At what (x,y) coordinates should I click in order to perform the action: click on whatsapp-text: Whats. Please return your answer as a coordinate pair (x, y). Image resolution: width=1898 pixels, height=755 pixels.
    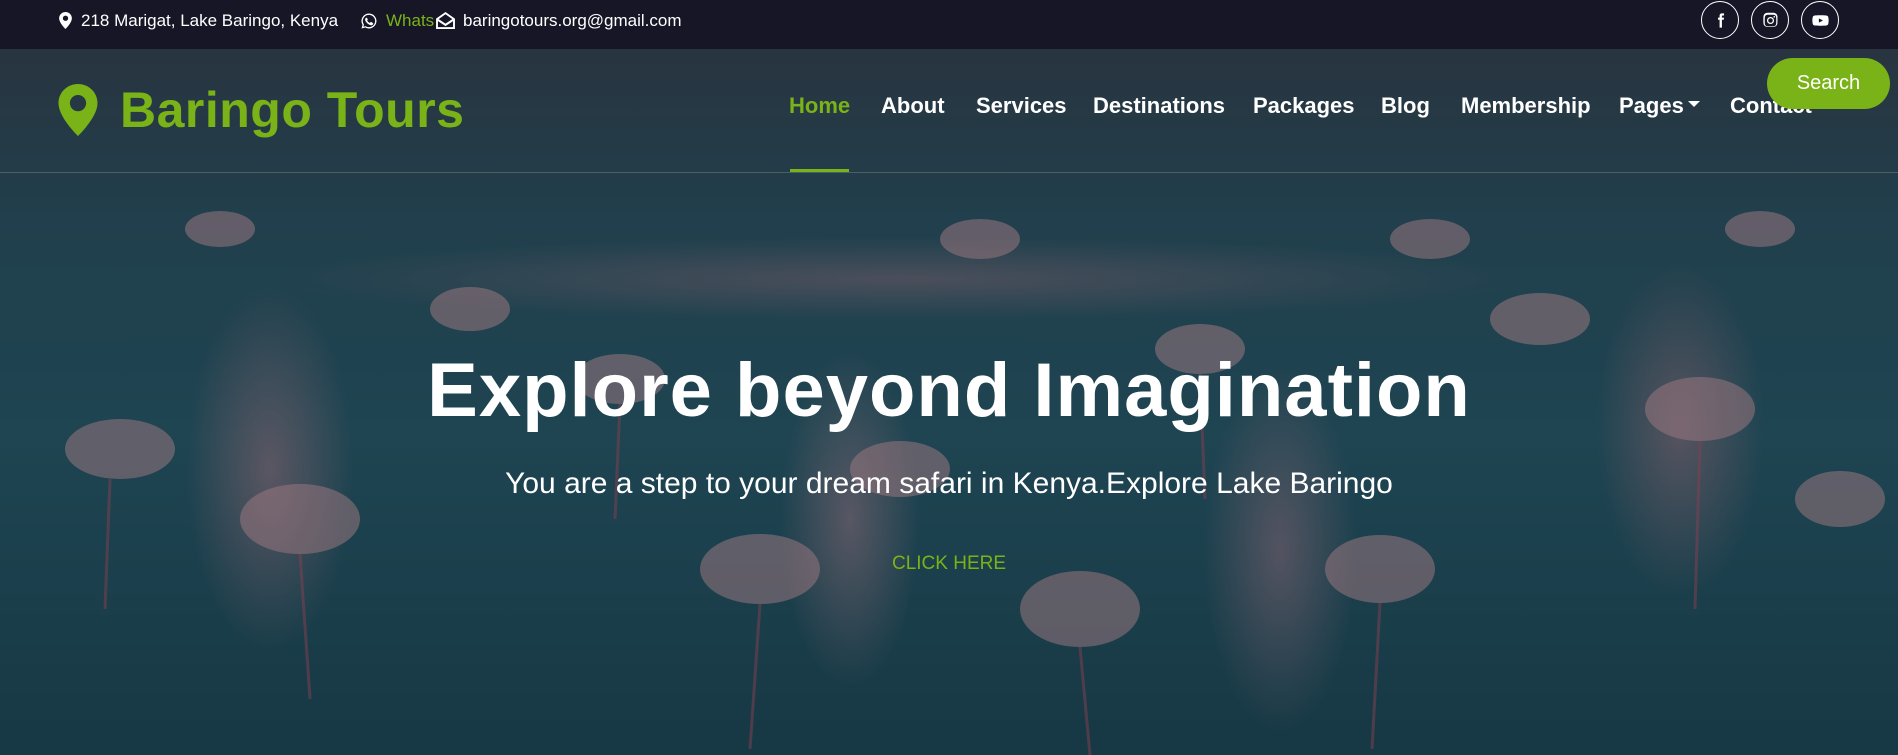
    Looking at the image, I should click on (410, 20).